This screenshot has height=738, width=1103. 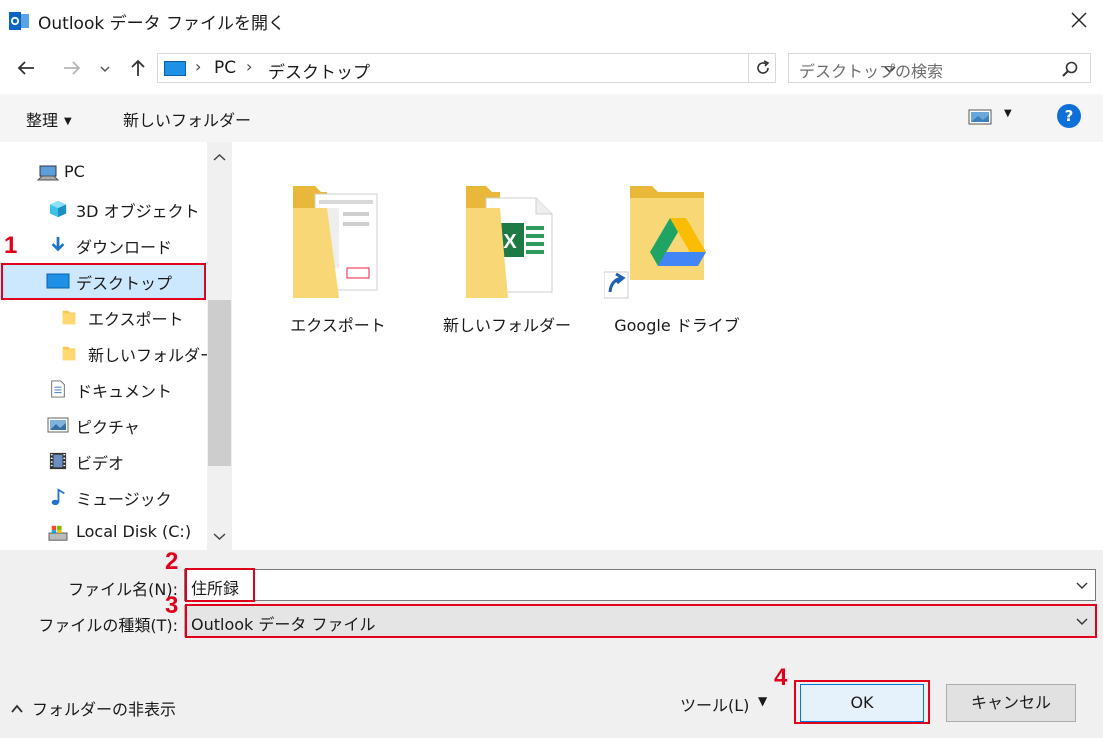 What do you see at coordinates (219, 537) in the screenshot?
I see `scroll-down-chevron-icon` at bounding box center [219, 537].